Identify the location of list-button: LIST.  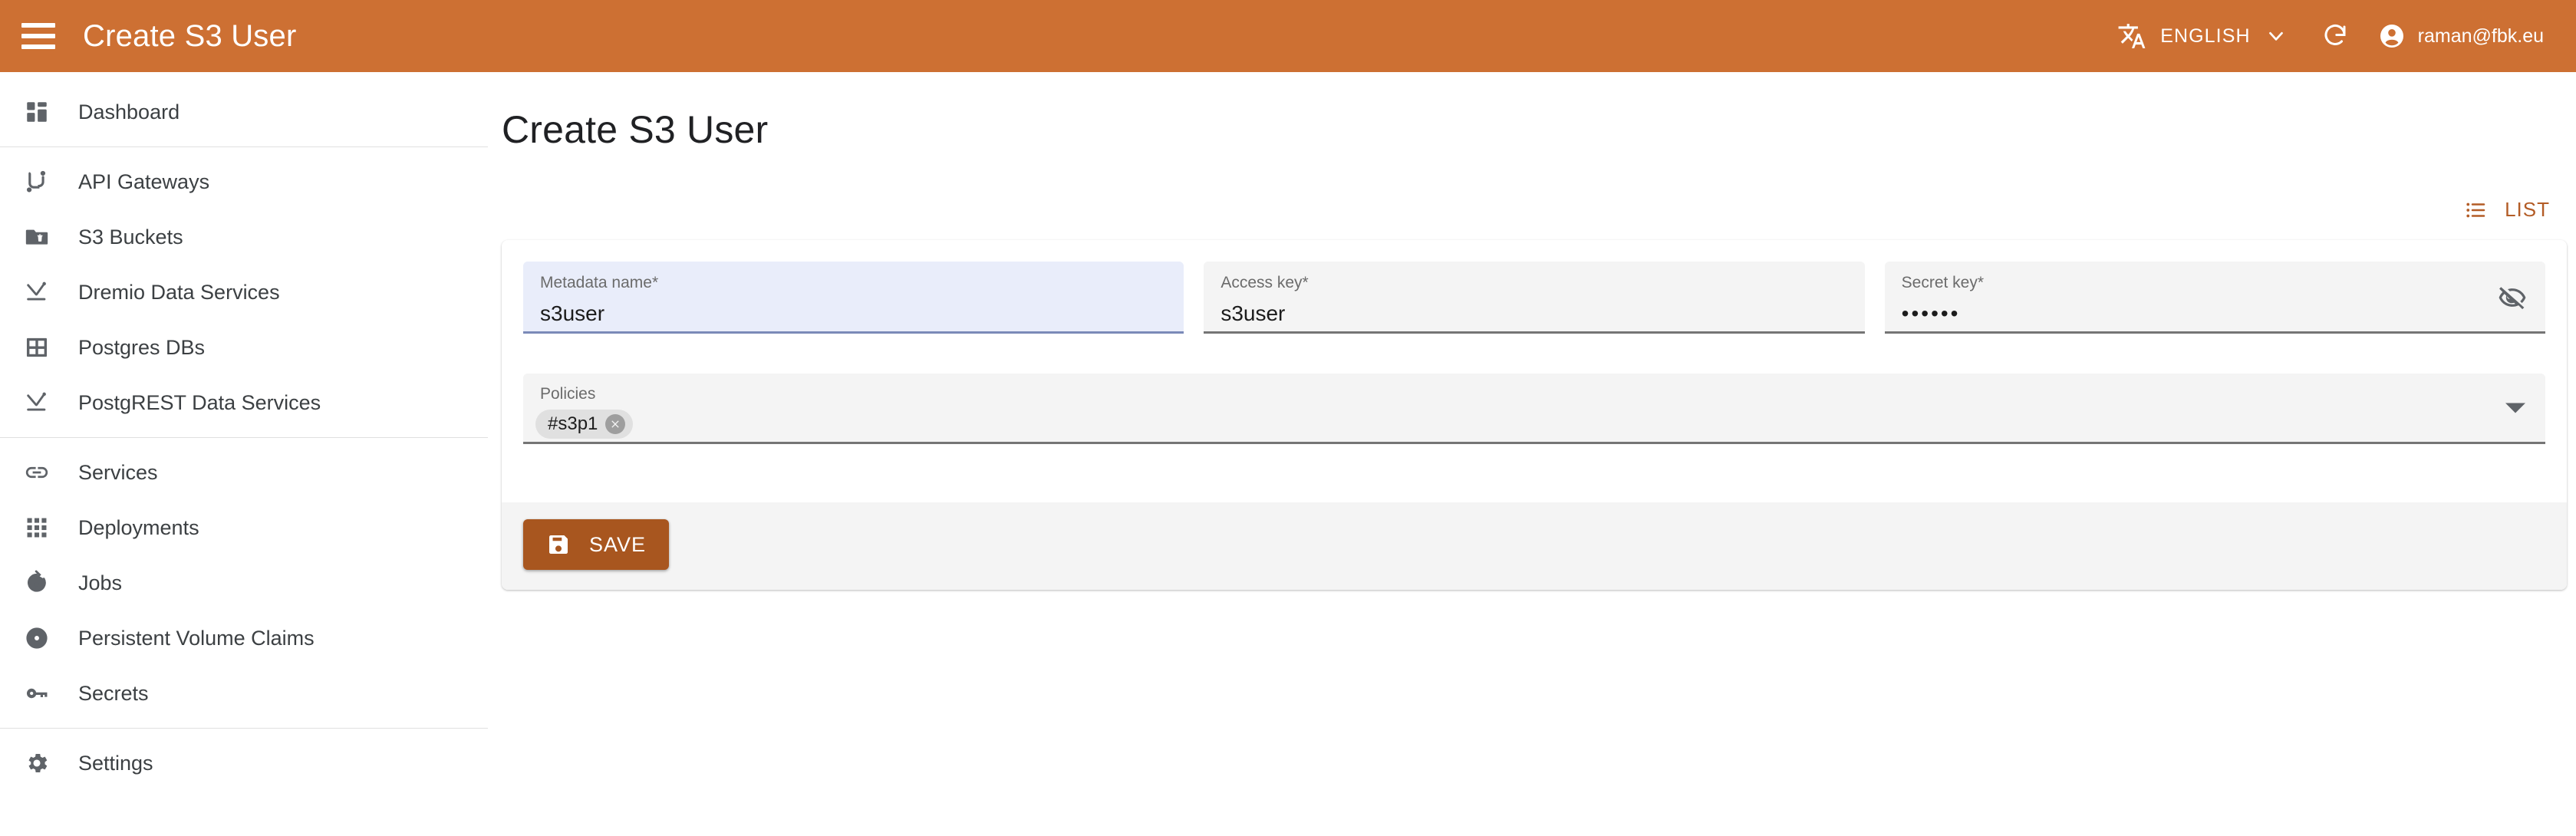
(2507, 210).